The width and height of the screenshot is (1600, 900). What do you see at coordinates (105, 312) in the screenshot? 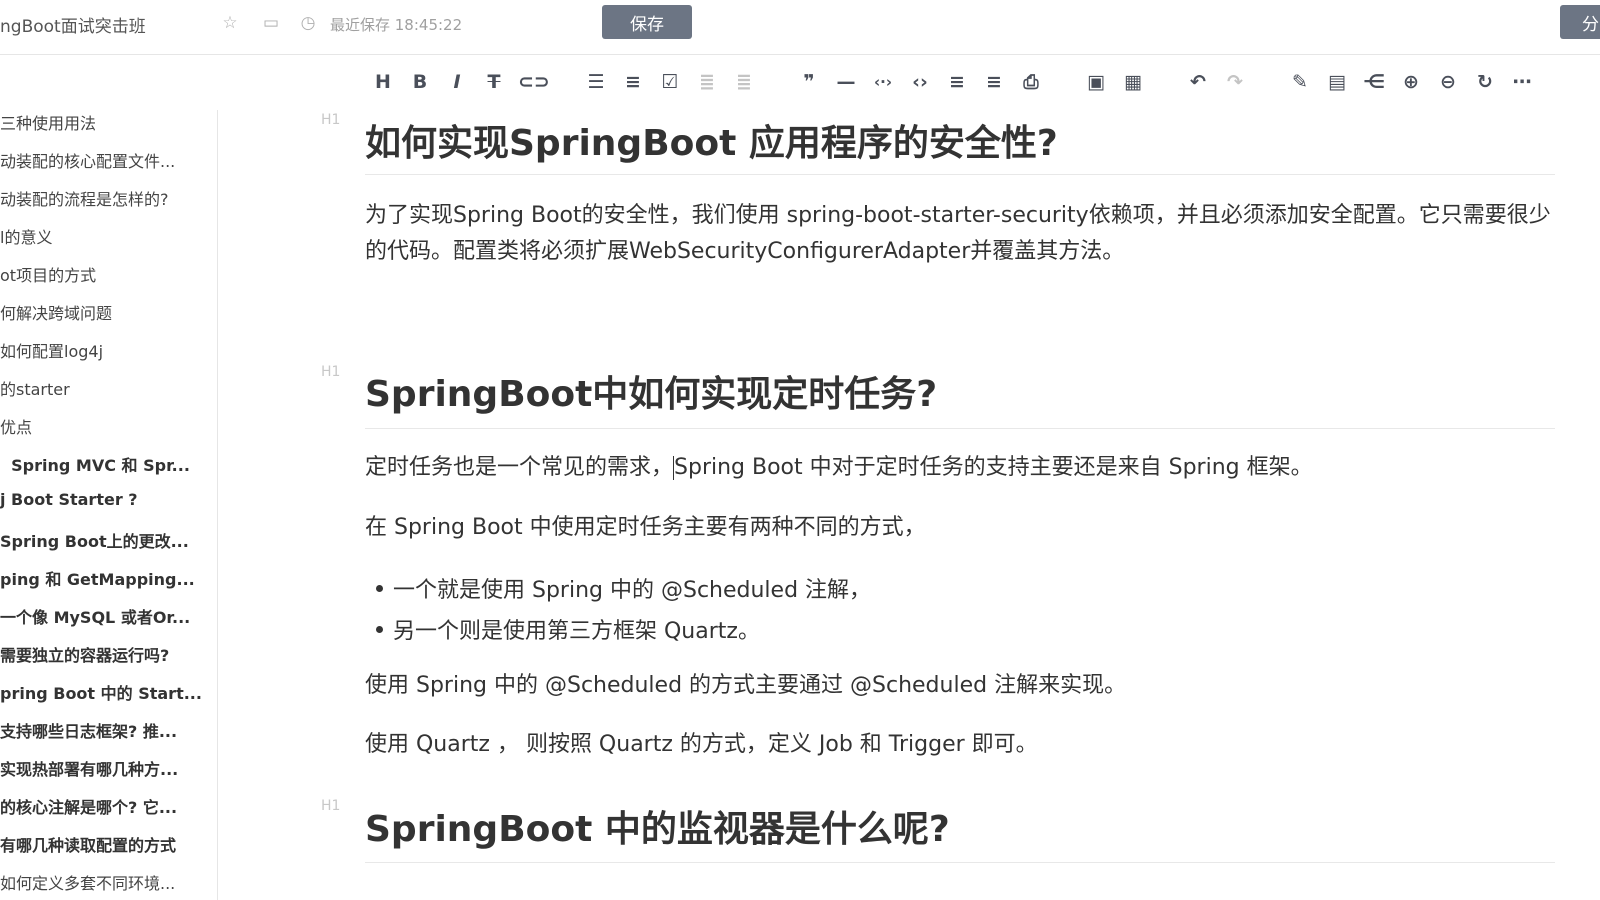
I see `toc-item: 何解决跨域问题` at bounding box center [105, 312].